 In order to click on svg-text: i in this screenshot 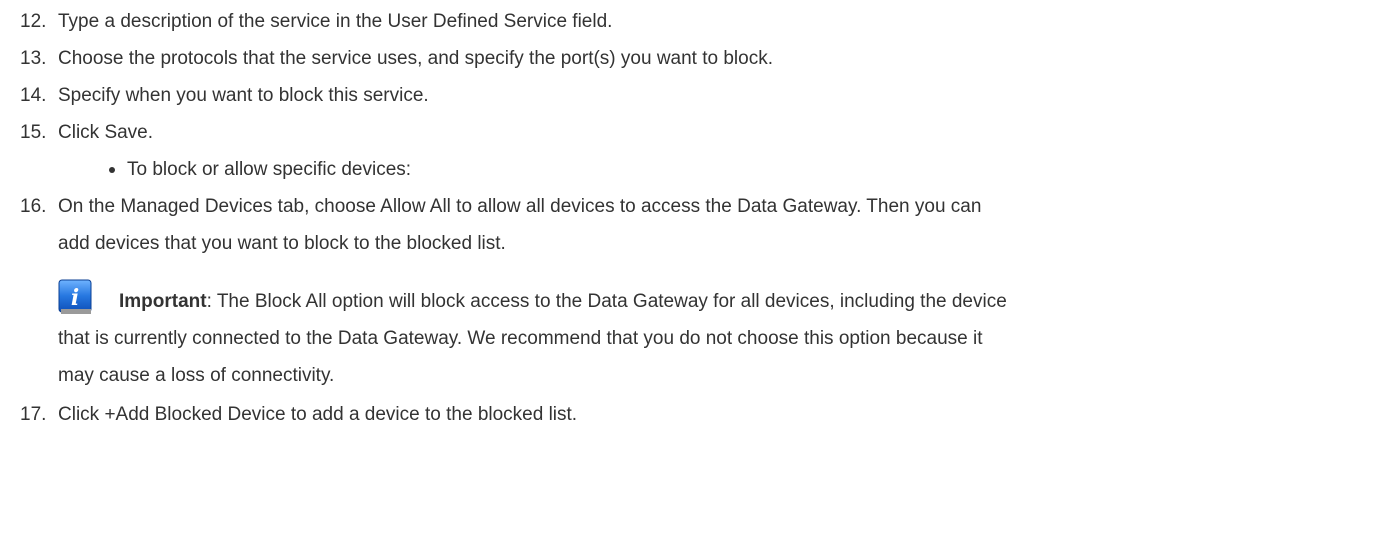, I will do `click(75, 298)`.